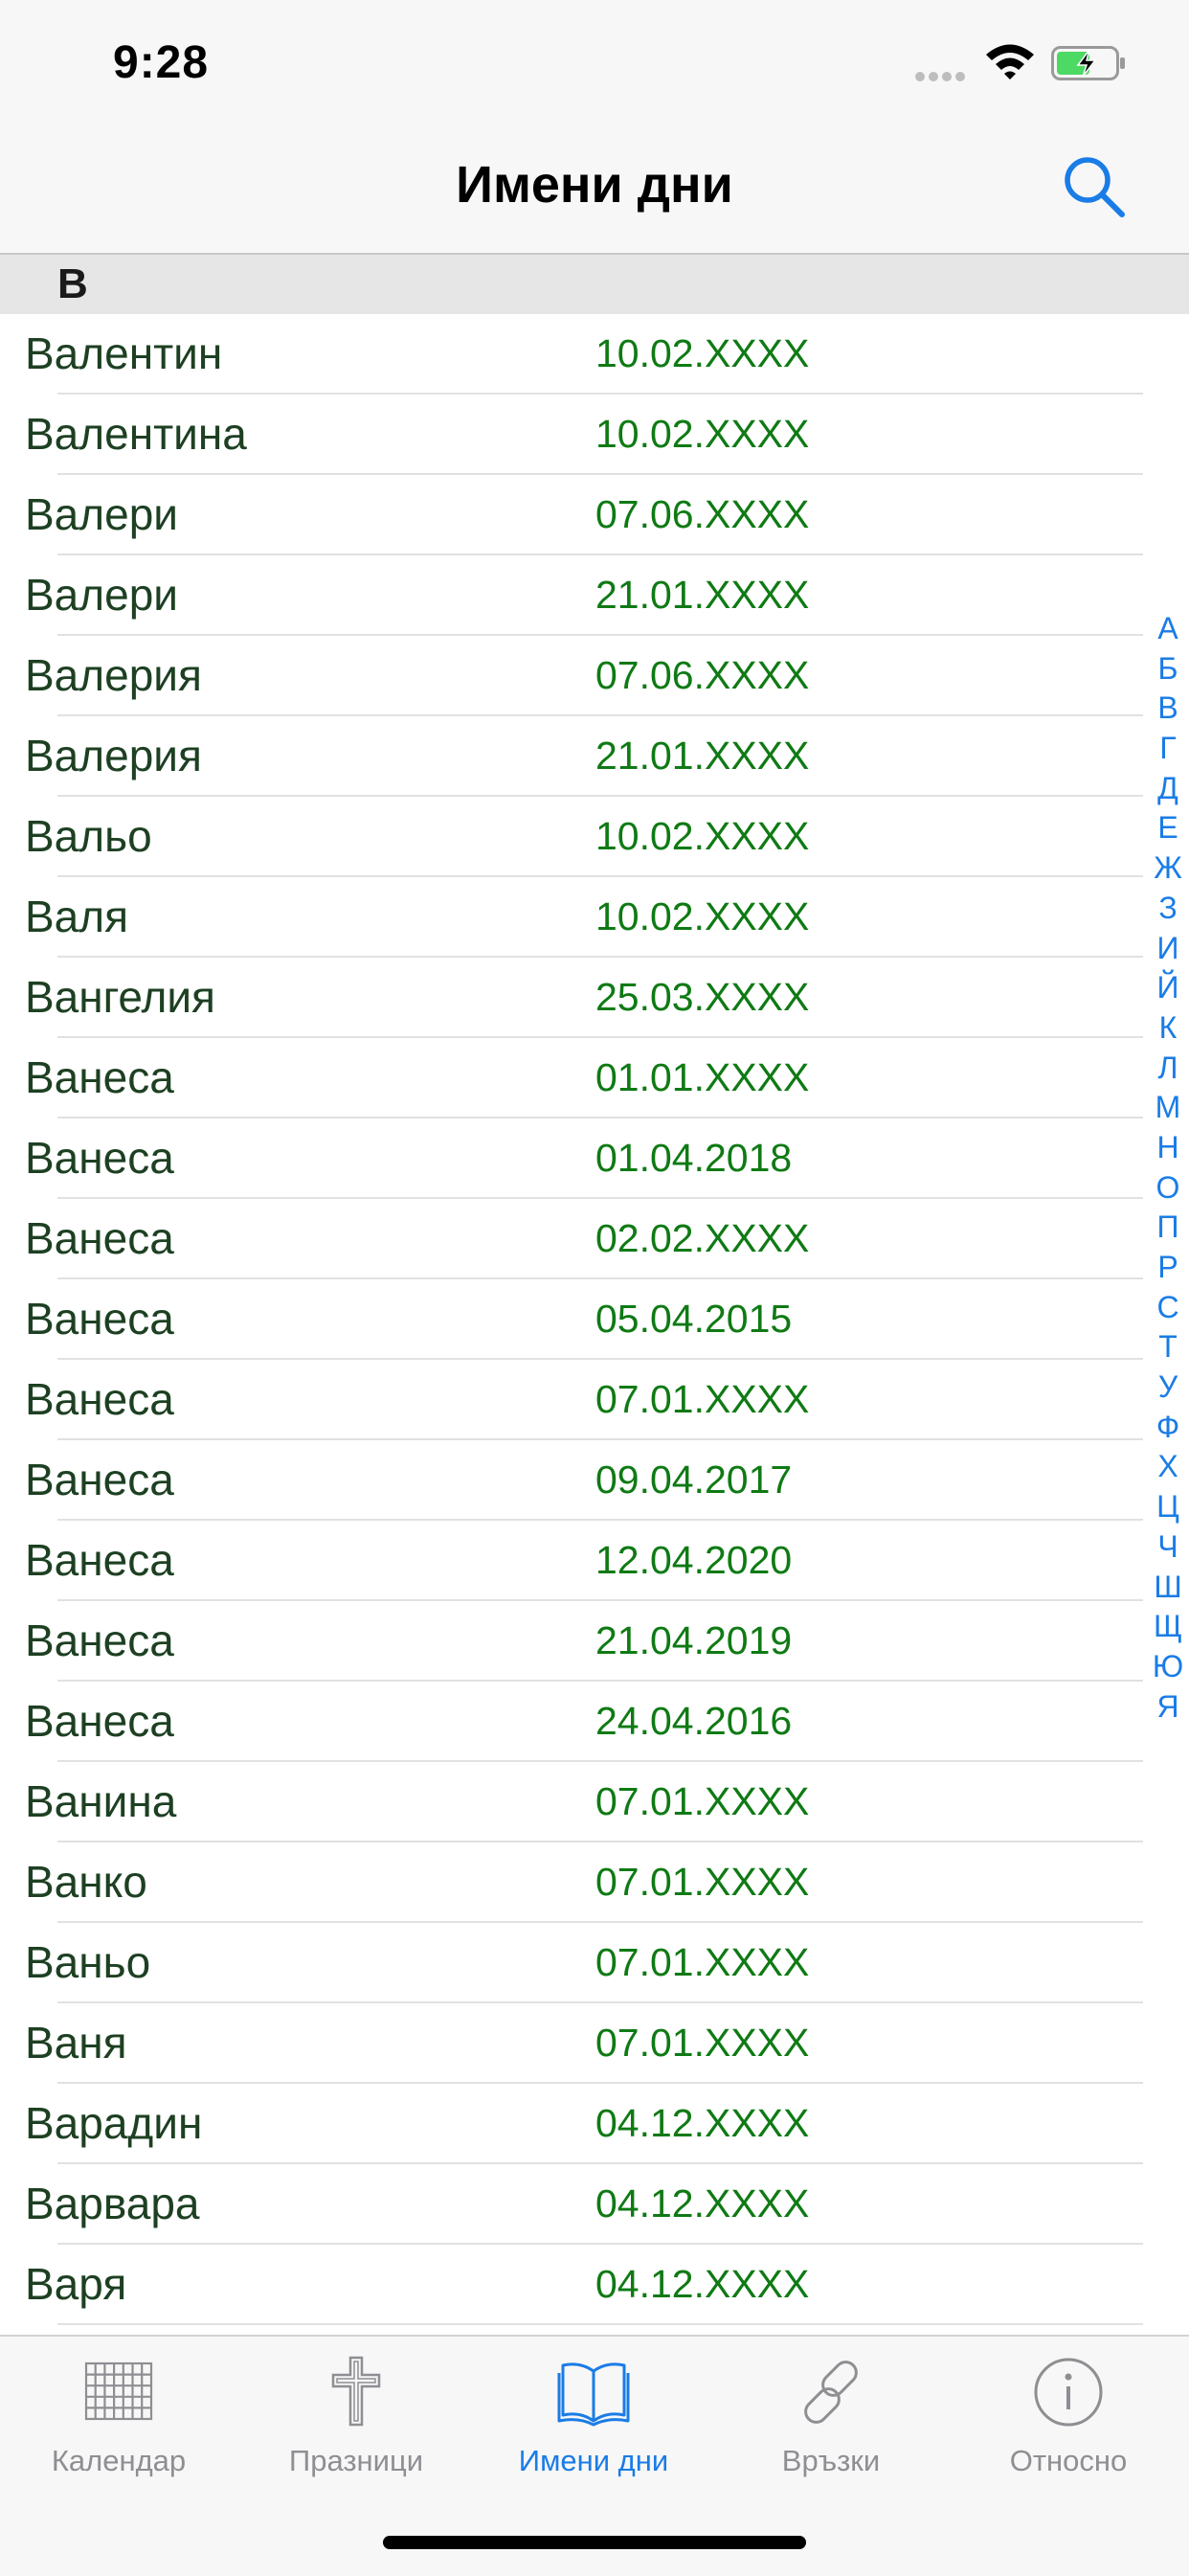 The height and width of the screenshot is (2576, 1189). What do you see at coordinates (1168, 988) in the screenshot?
I see `index-letter: Й` at bounding box center [1168, 988].